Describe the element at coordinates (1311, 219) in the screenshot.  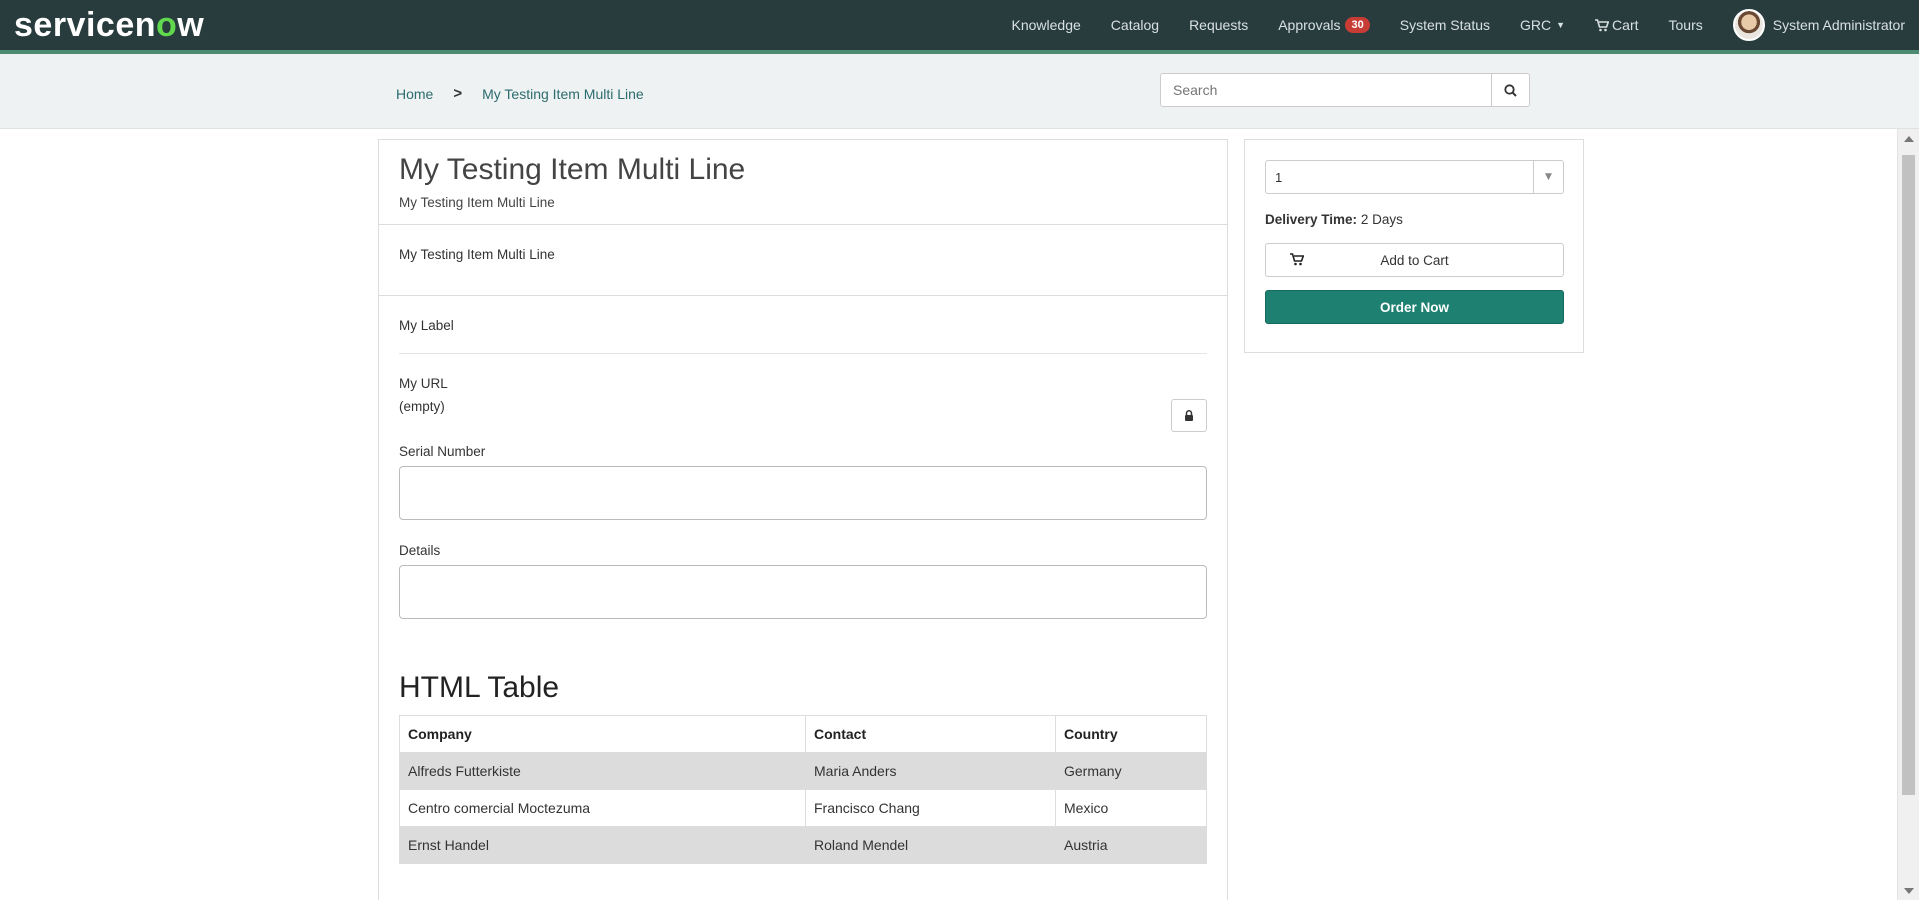
I see `delivery-time-label: Delivery Time:` at that location.